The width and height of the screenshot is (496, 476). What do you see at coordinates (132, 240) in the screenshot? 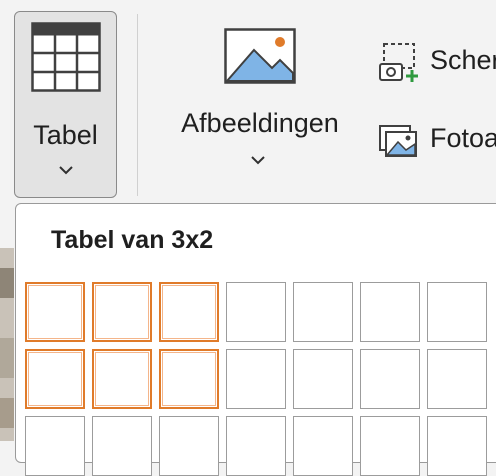
I see `table-size-title: Tabel van 3x2` at bounding box center [132, 240].